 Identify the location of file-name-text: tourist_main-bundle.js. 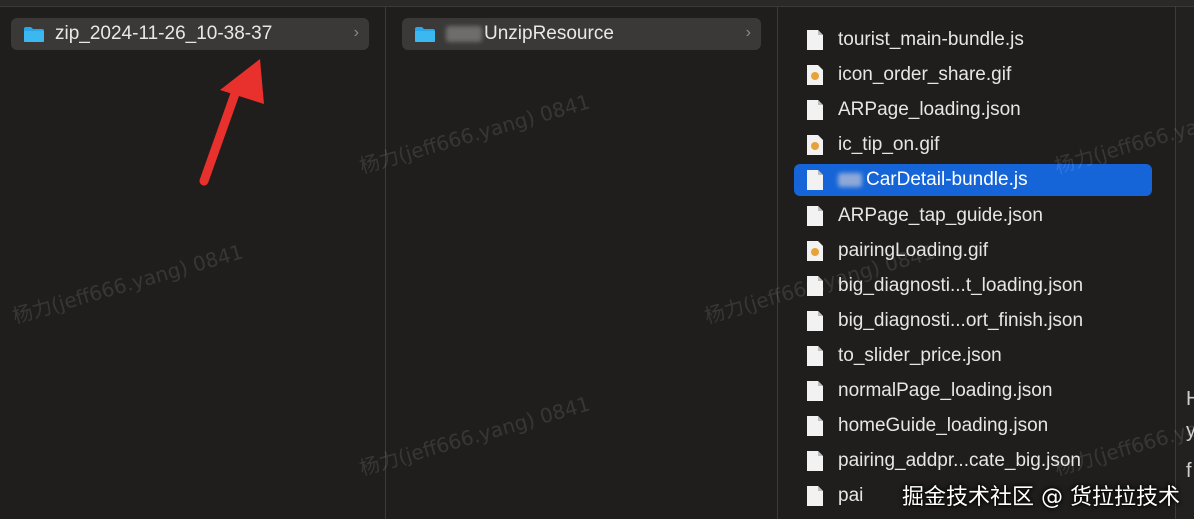
(931, 39).